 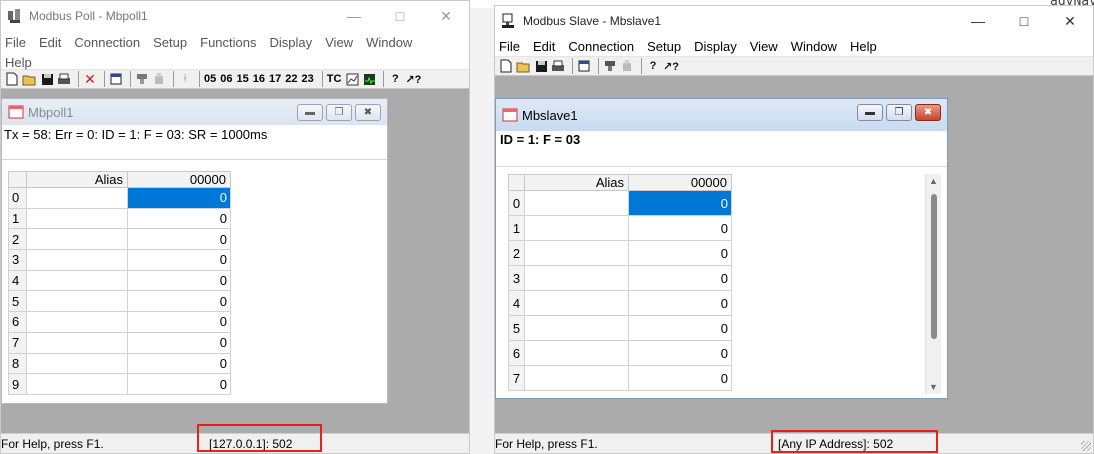 I want to click on pulse-icon: ⍿, so click(x=185, y=79).